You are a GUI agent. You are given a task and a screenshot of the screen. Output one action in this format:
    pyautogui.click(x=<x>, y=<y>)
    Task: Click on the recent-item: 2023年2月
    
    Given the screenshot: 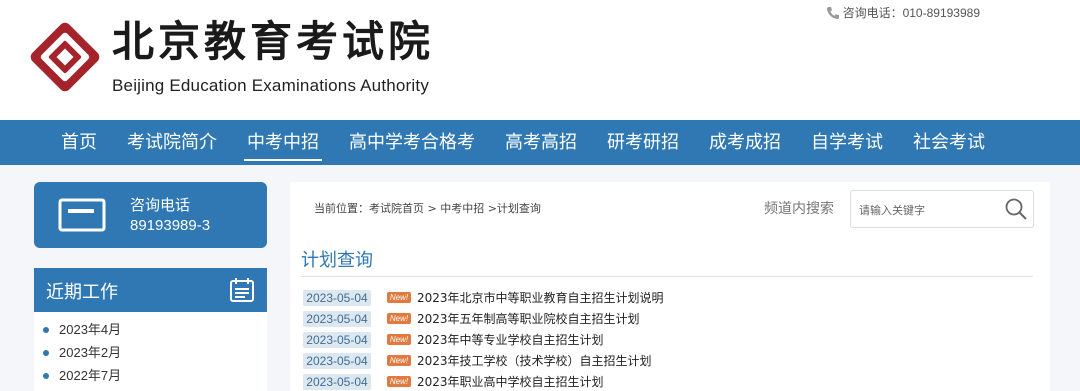 What is the action you would take?
    pyautogui.click(x=150, y=352)
    